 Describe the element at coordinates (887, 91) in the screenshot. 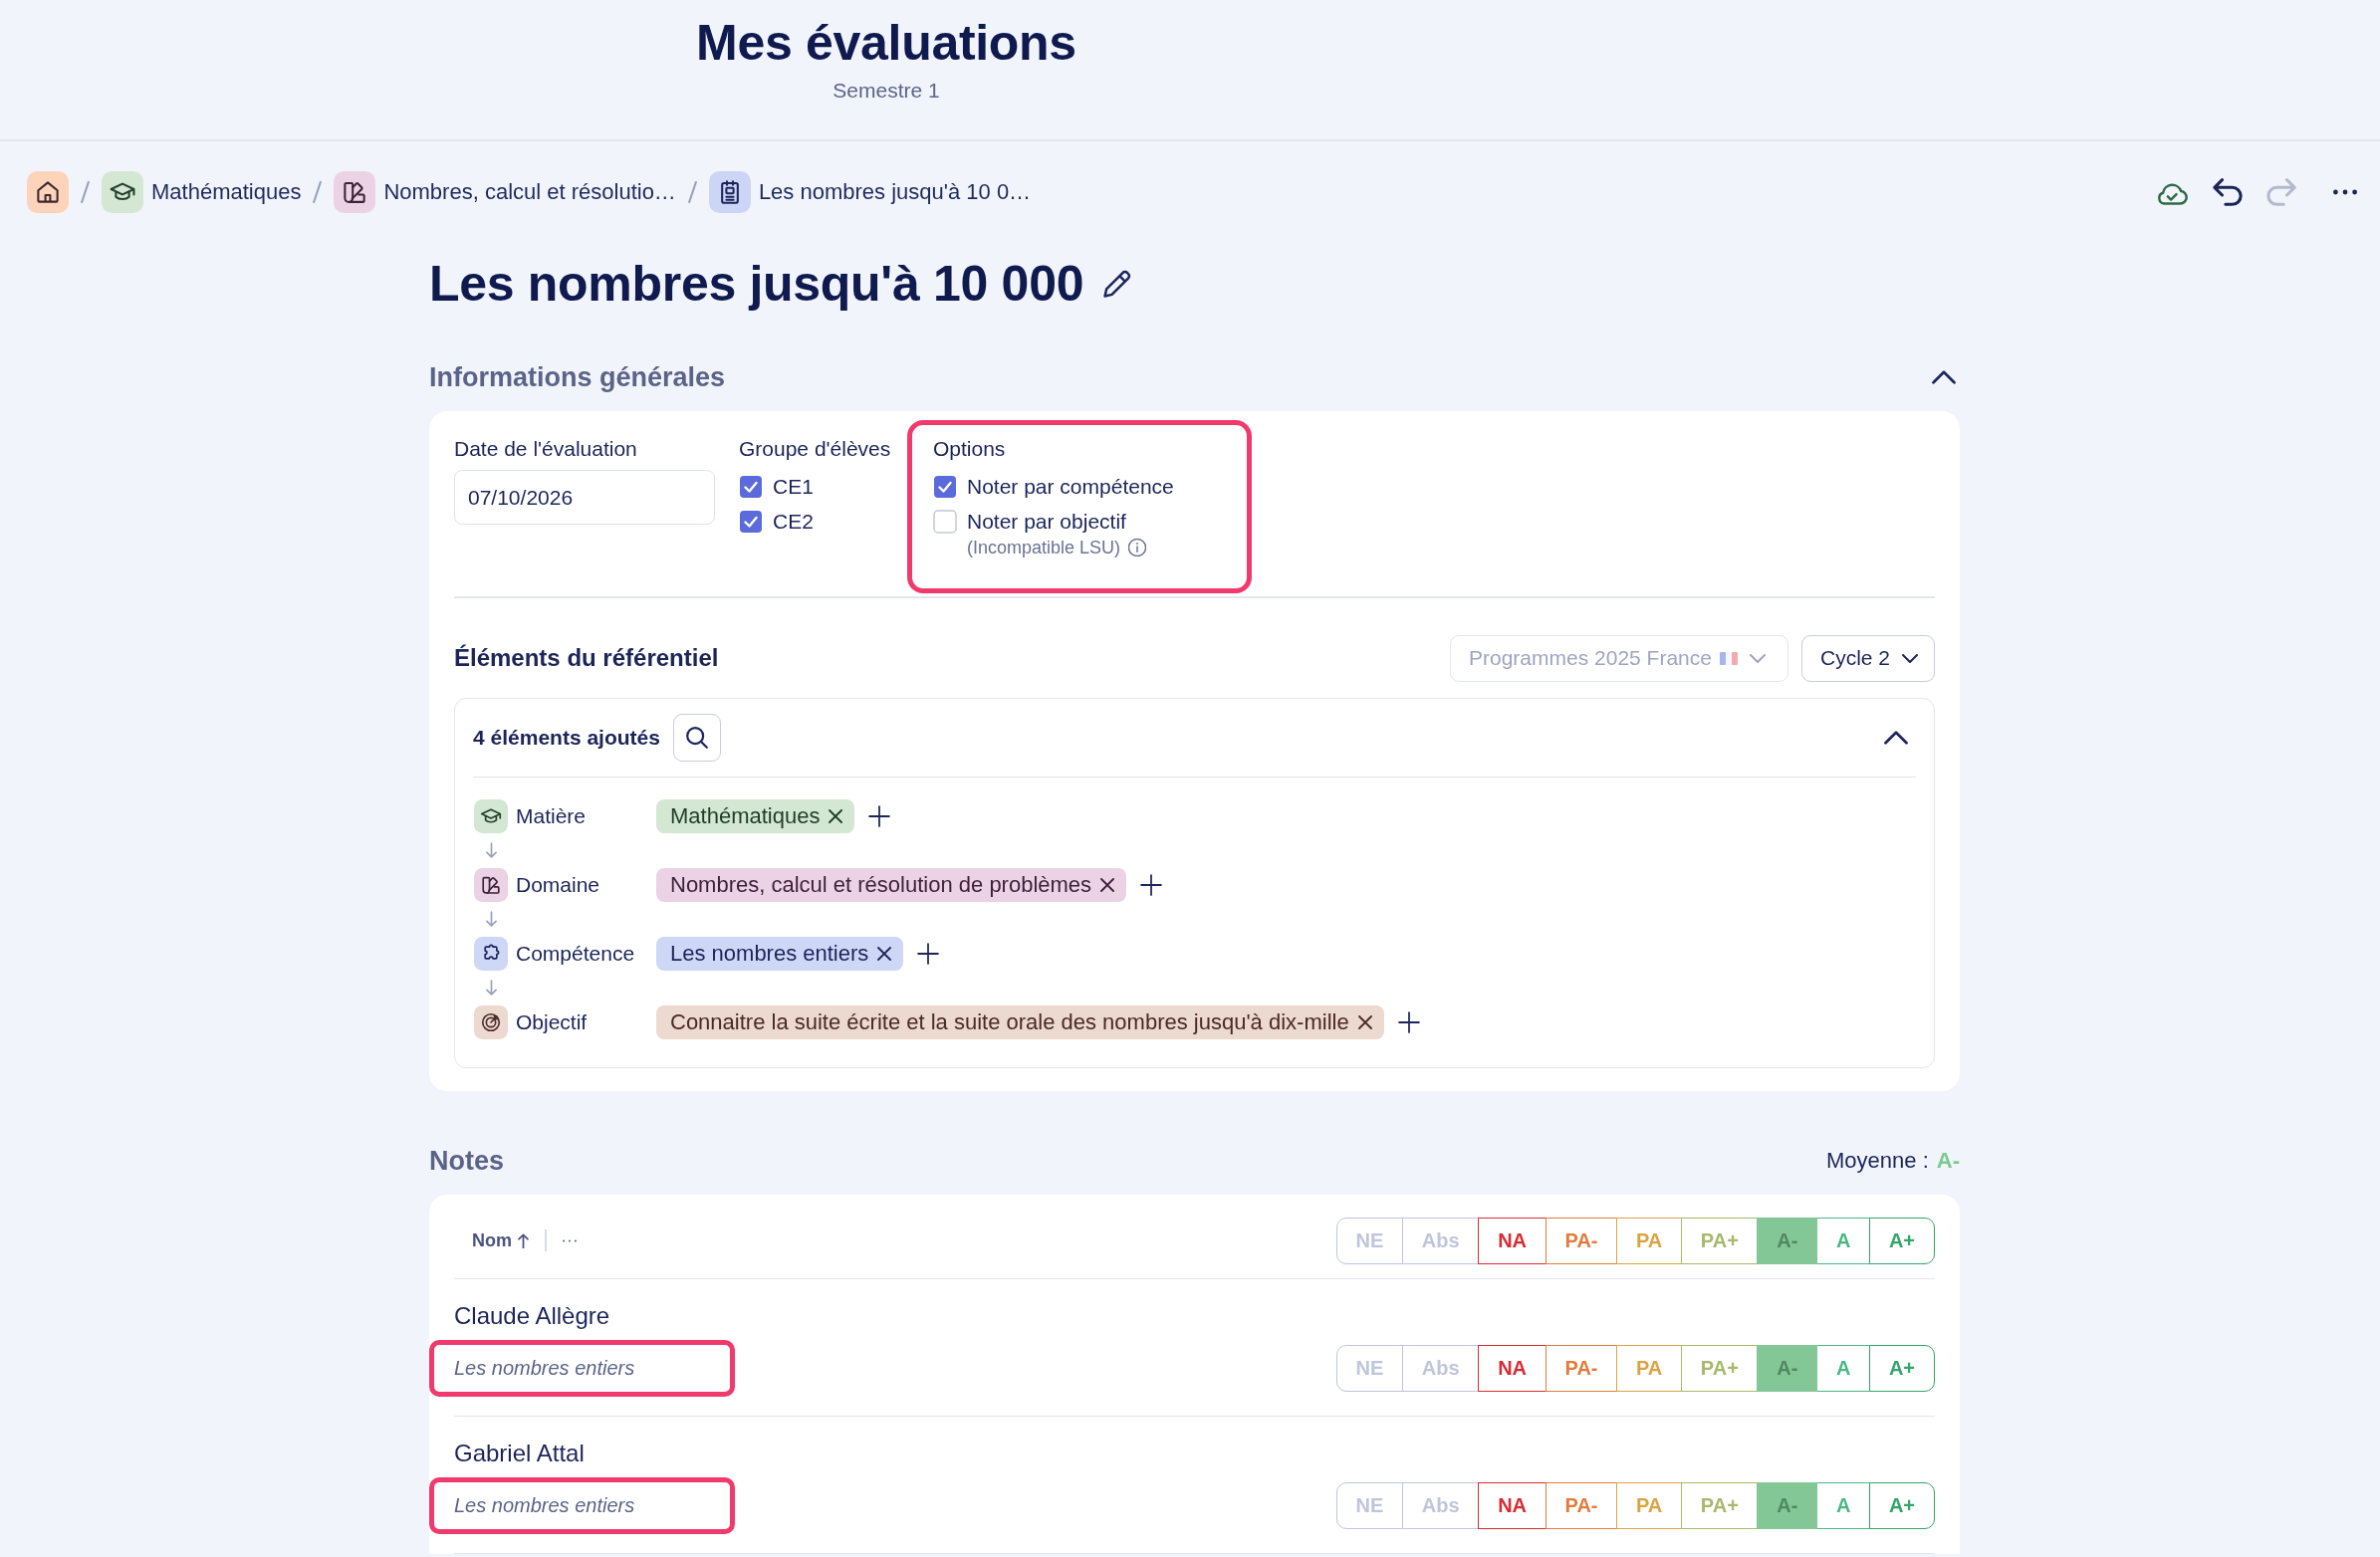

I see `page-subtitle: Semestre 1` at that location.